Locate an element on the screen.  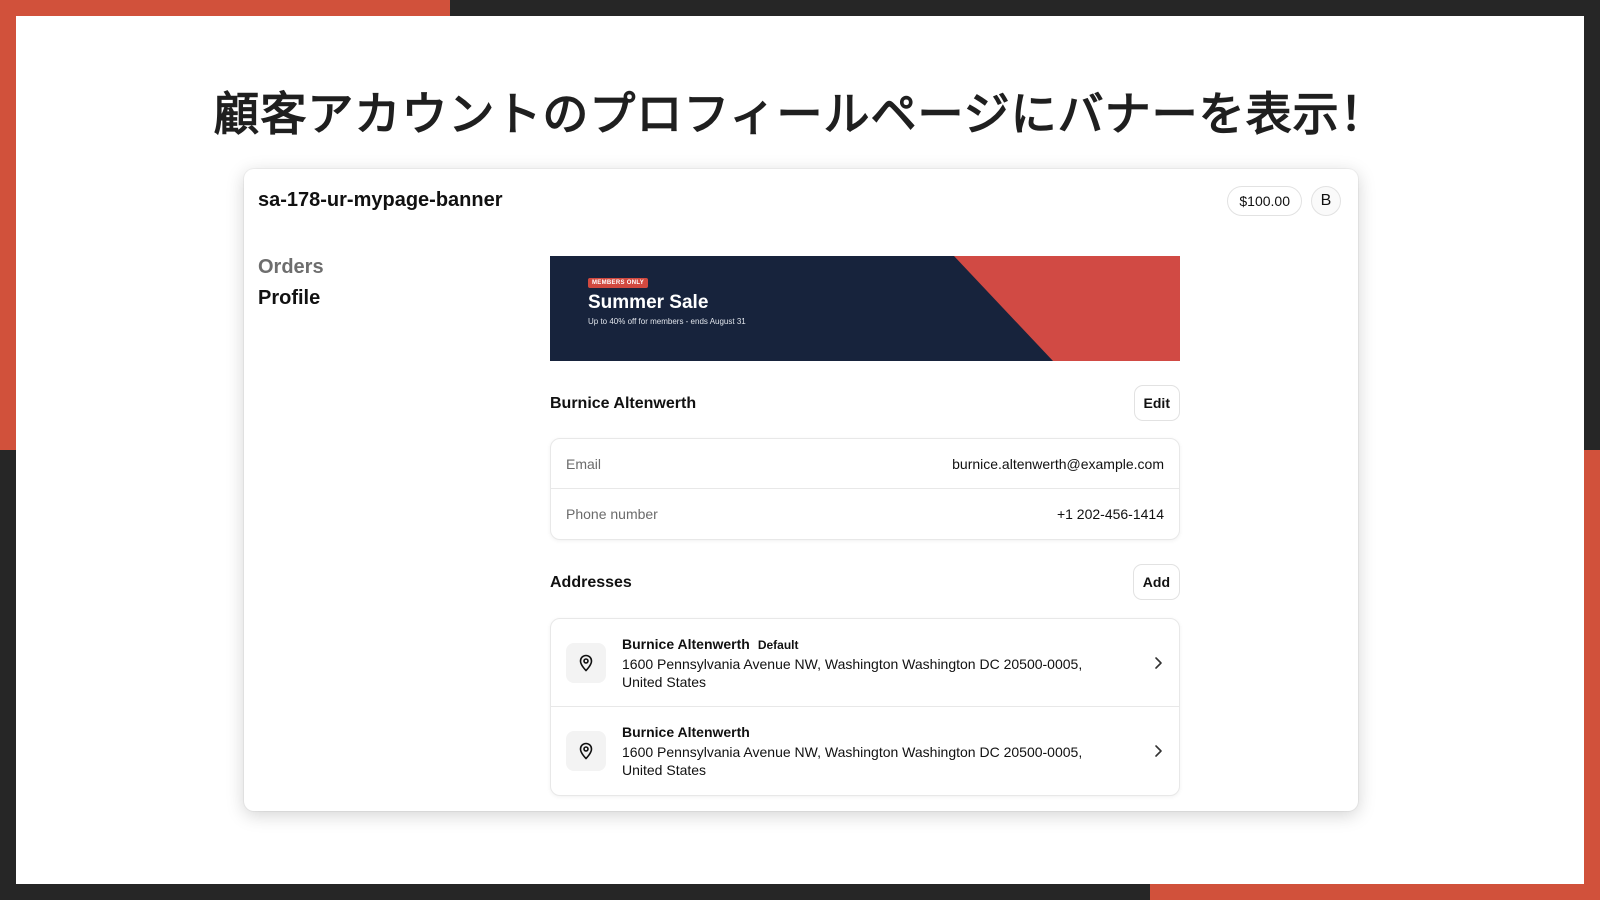
store-credit-balance: $100.00 is located at coordinates (1264, 201).